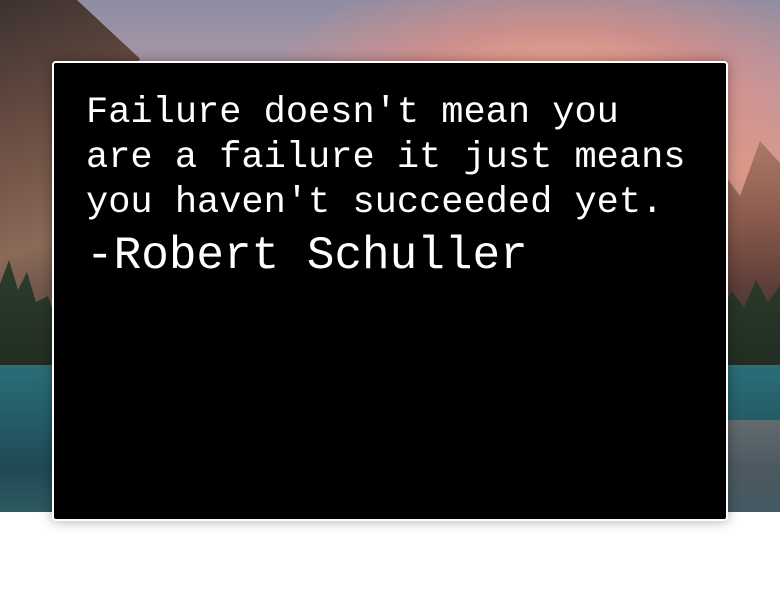  I want to click on page-bottom-area, so click(390, 556).